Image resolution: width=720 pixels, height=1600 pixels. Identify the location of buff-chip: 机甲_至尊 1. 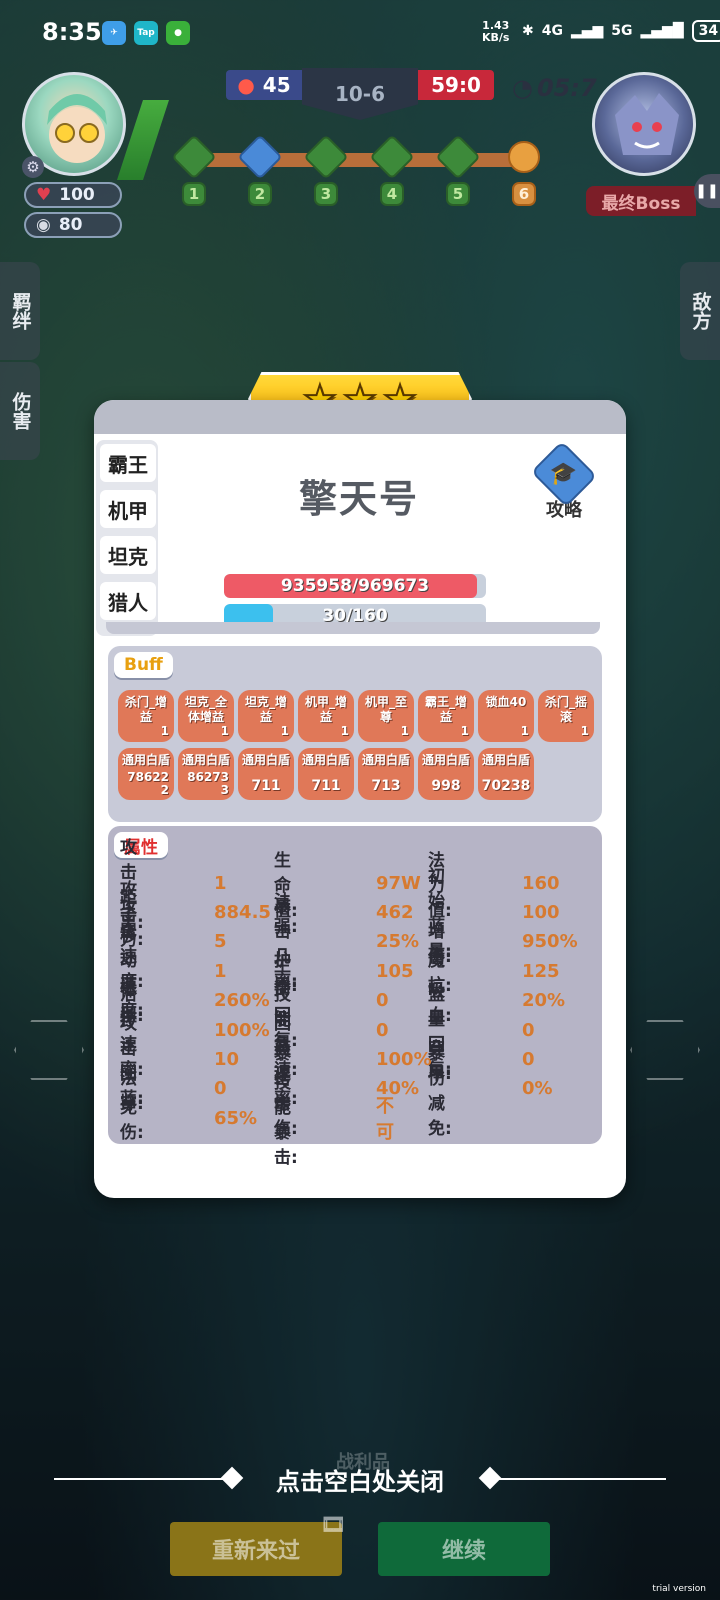
(386, 716).